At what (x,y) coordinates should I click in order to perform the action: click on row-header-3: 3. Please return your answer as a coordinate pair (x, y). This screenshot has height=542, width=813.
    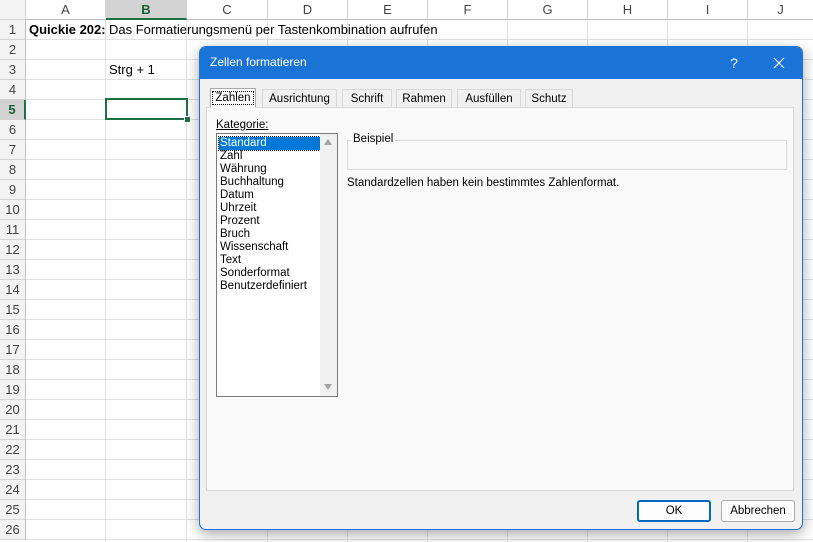
    Looking at the image, I should click on (13, 70).